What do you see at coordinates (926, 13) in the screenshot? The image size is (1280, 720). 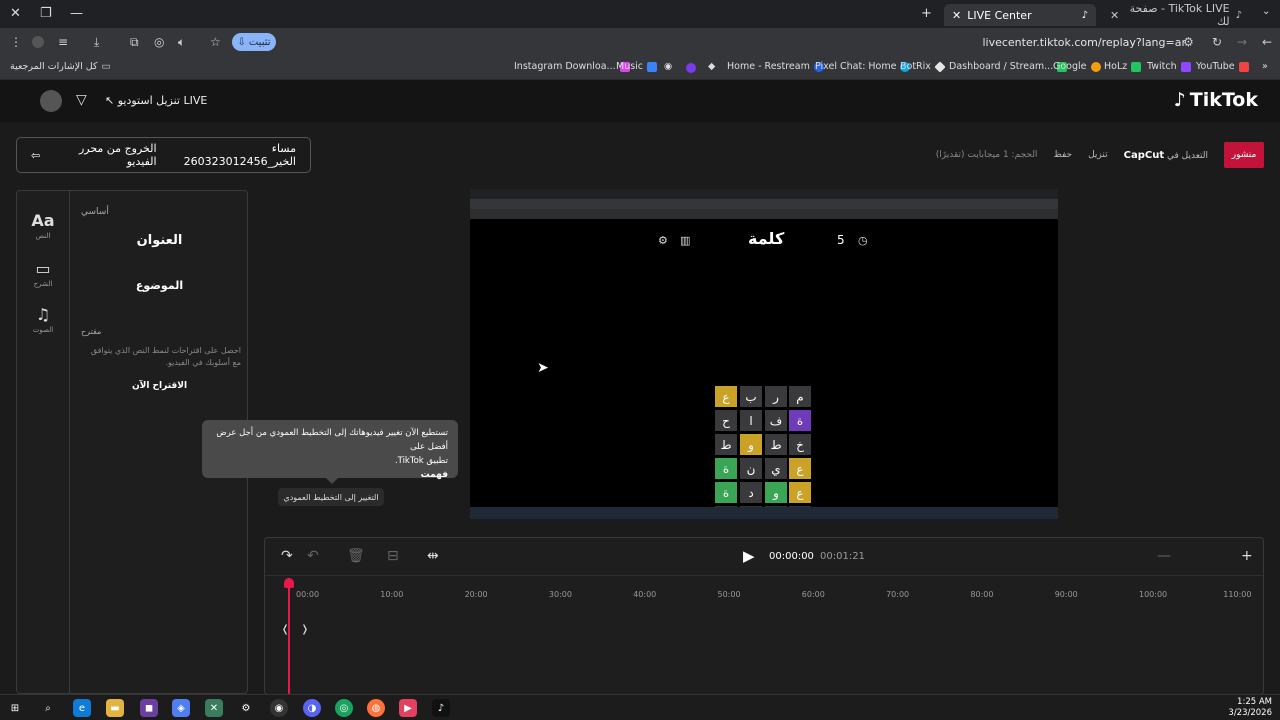 I see `new-tab-icon: +` at bounding box center [926, 13].